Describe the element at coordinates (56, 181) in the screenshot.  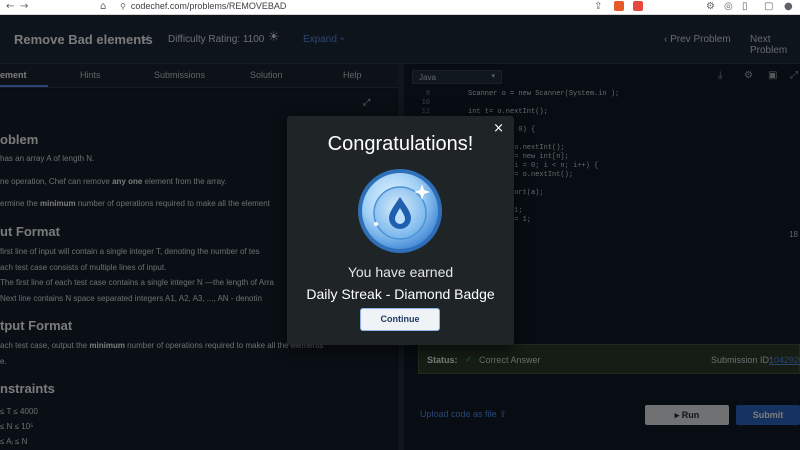
I see `text-part: ne operation, Chef can remove` at that location.